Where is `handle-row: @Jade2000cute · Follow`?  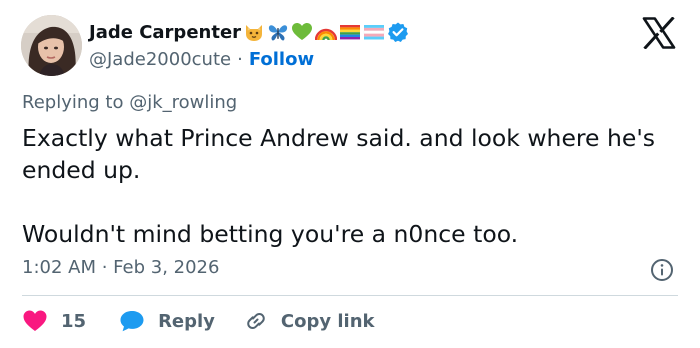
handle-row: @Jade2000cute · Follow is located at coordinates (201, 59).